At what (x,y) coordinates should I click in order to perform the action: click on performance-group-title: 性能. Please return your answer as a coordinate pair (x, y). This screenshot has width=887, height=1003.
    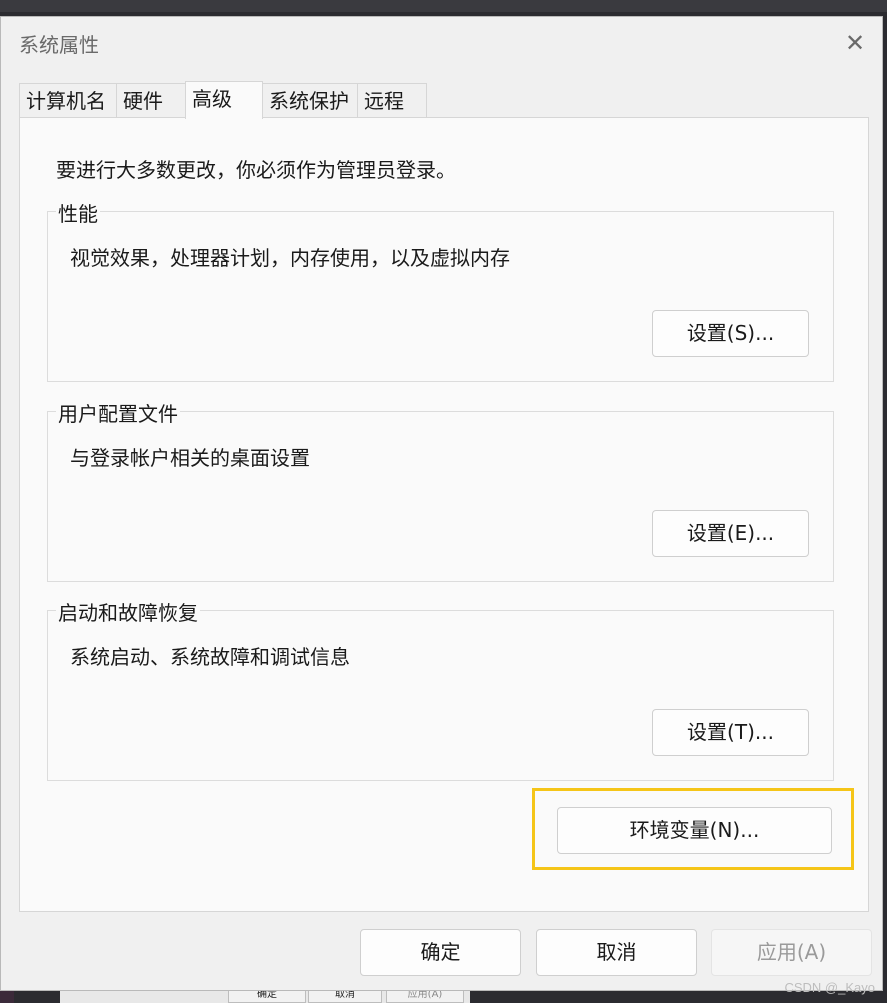
    Looking at the image, I should click on (78, 212).